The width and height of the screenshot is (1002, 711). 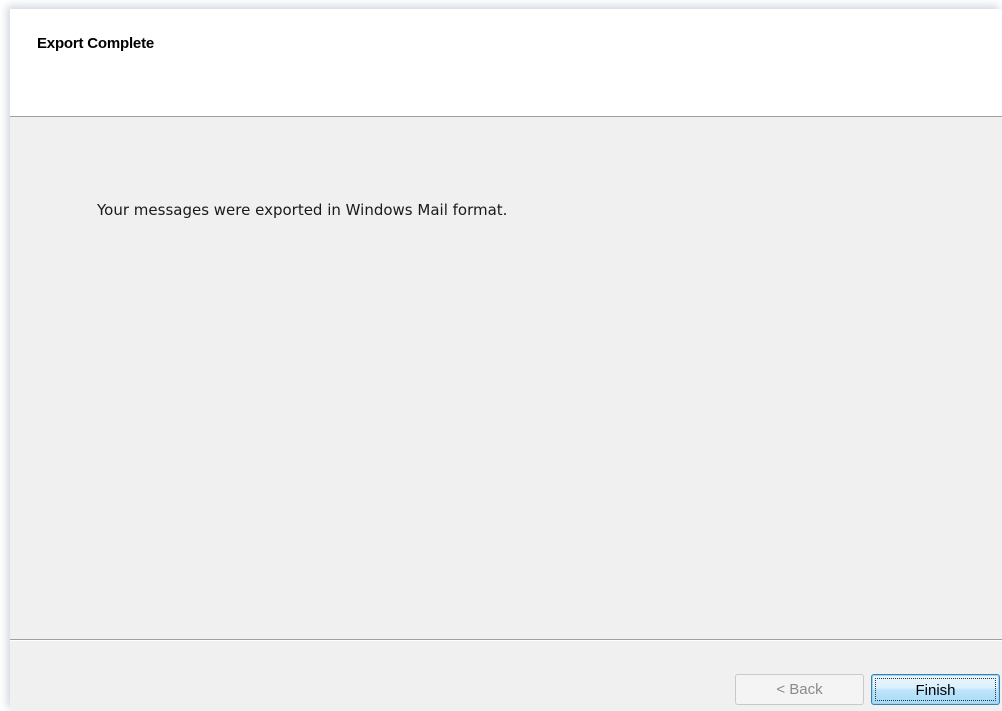 I want to click on back-button: < Back, so click(x=799, y=689).